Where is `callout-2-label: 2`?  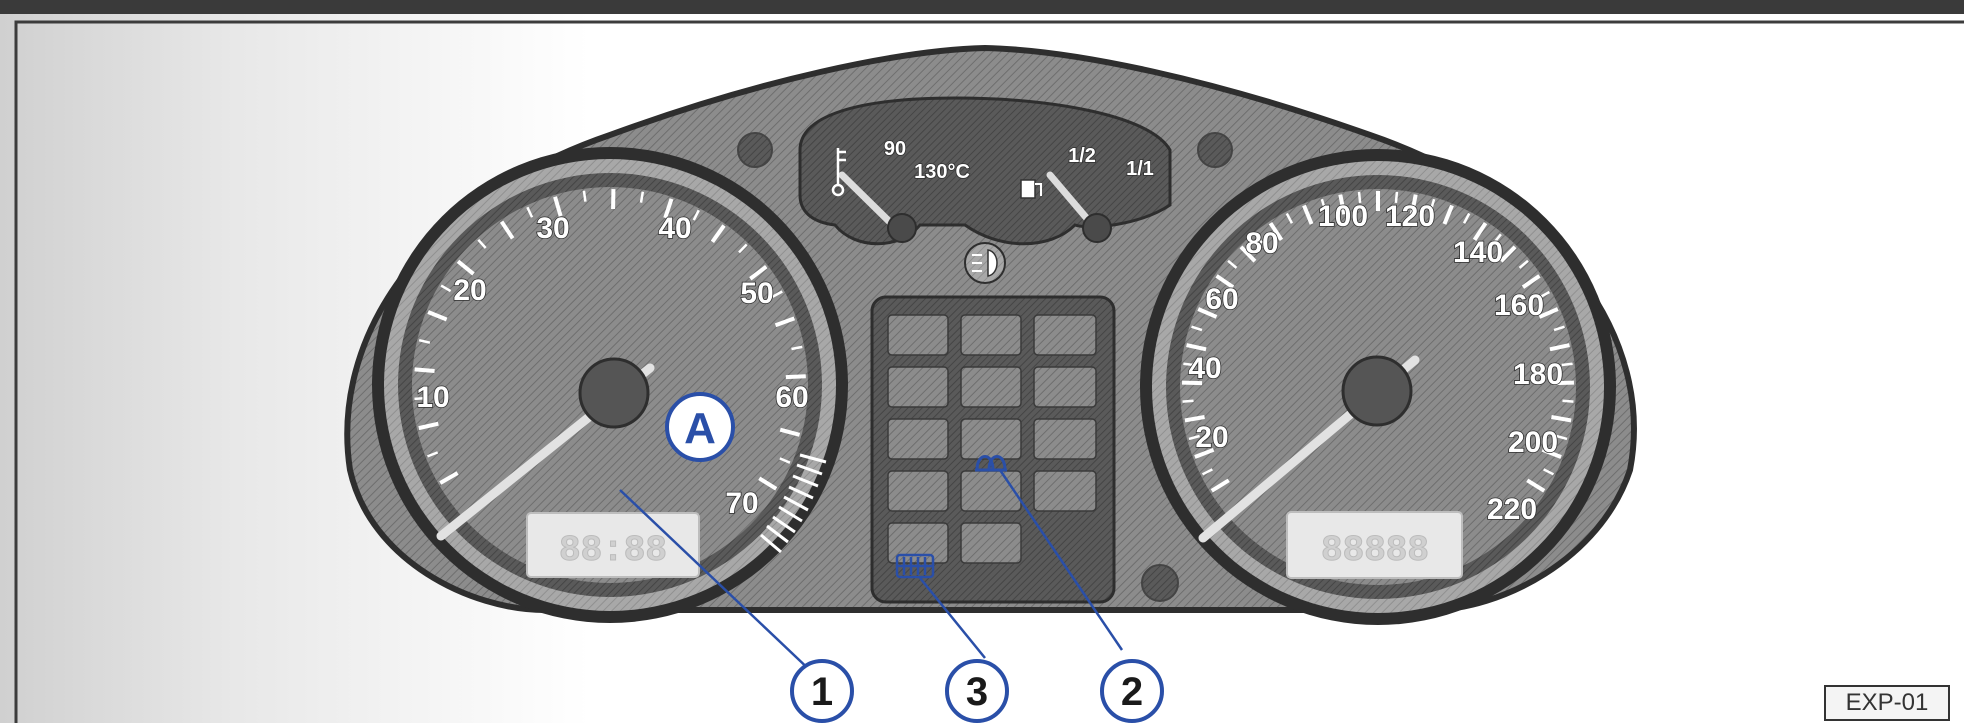 callout-2-label: 2 is located at coordinates (1132, 692).